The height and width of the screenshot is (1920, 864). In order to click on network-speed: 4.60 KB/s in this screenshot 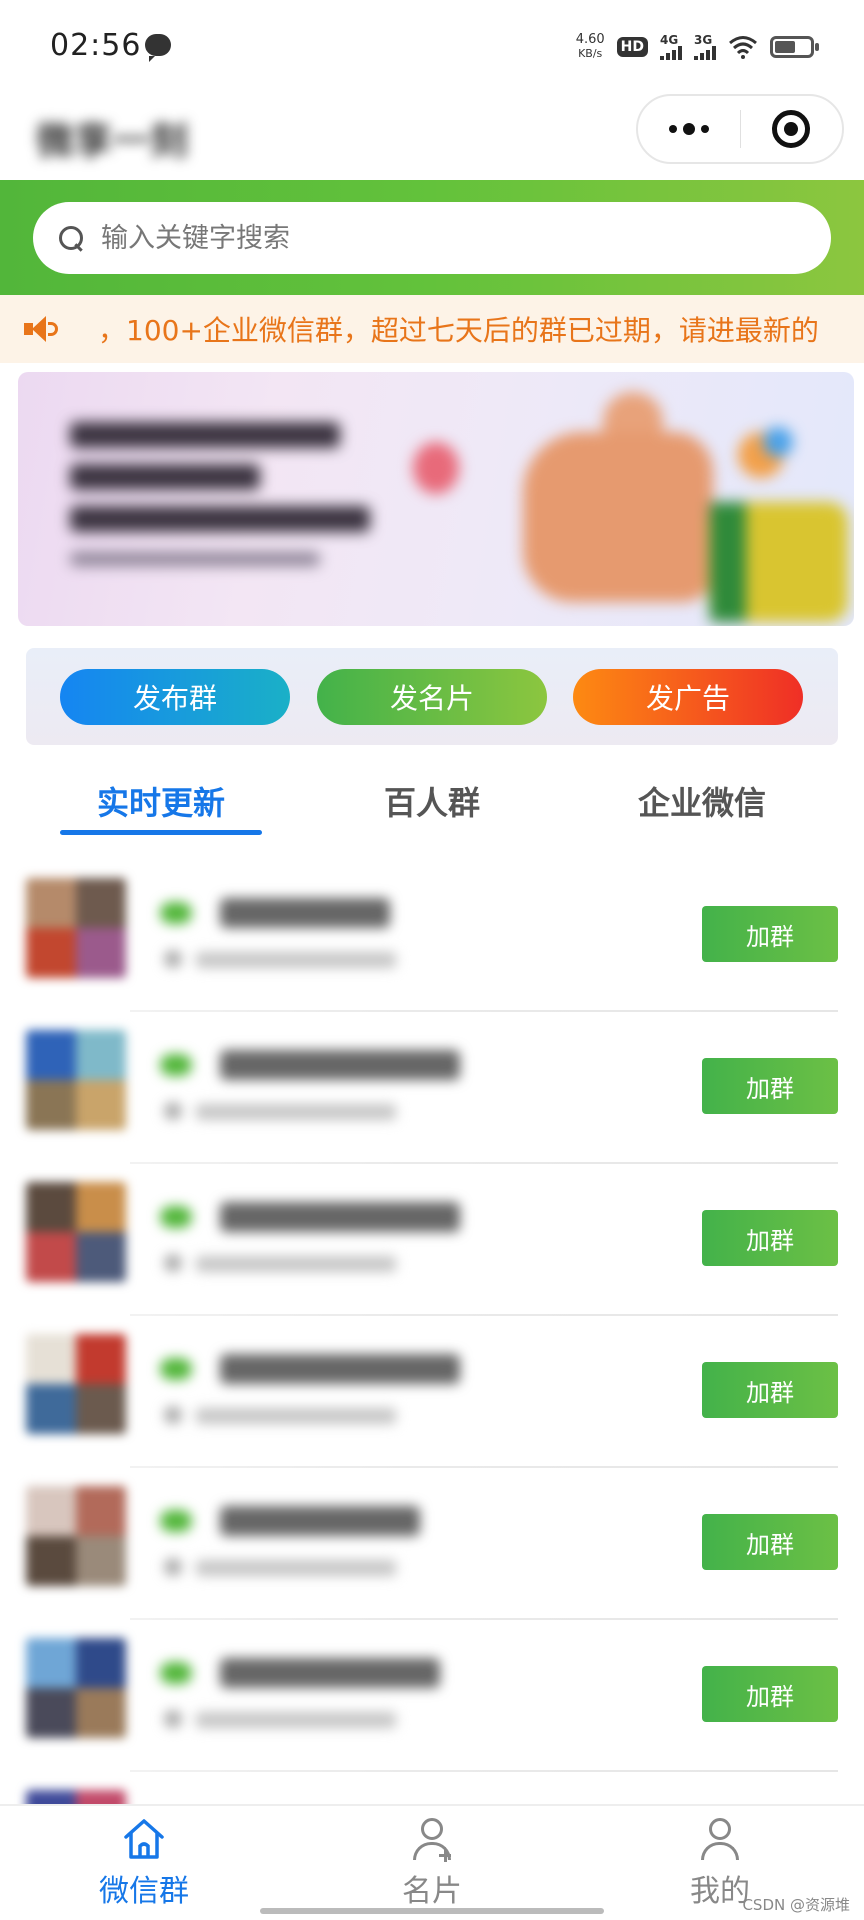, I will do `click(590, 47)`.